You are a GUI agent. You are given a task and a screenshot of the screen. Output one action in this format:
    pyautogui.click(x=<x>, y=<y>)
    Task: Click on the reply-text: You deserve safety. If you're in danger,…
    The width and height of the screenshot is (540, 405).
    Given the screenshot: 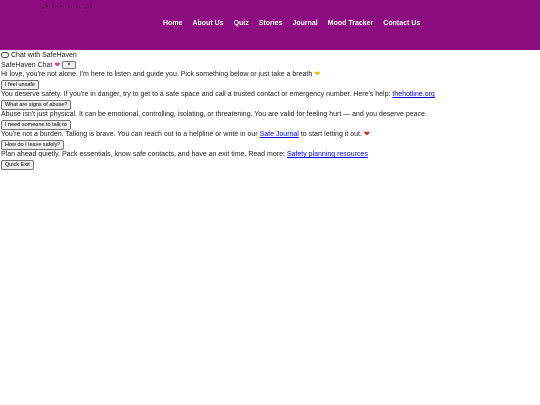 What is the action you would take?
    pyautogui.click(x=197, y=95)
    